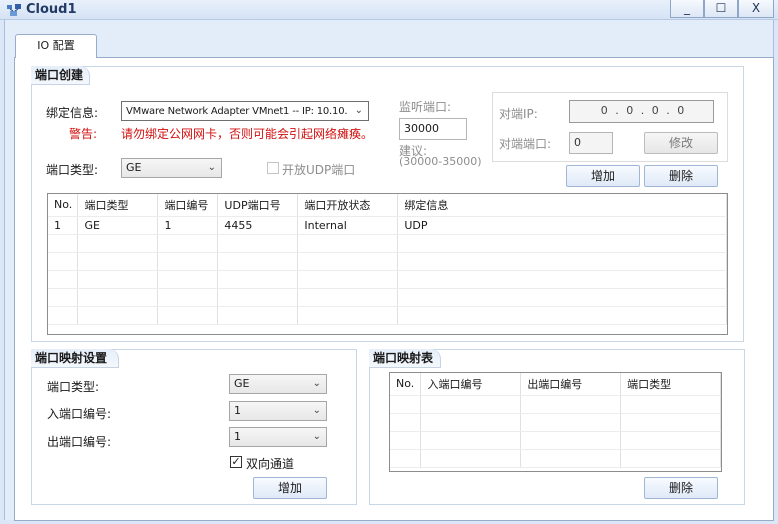 The height and width of the screenshot is (524, 778). What do you see at coordinates (425, 107) in the screenshot?
I see `listen-port-label: 监听端口:` at bounding box center [425, 107].